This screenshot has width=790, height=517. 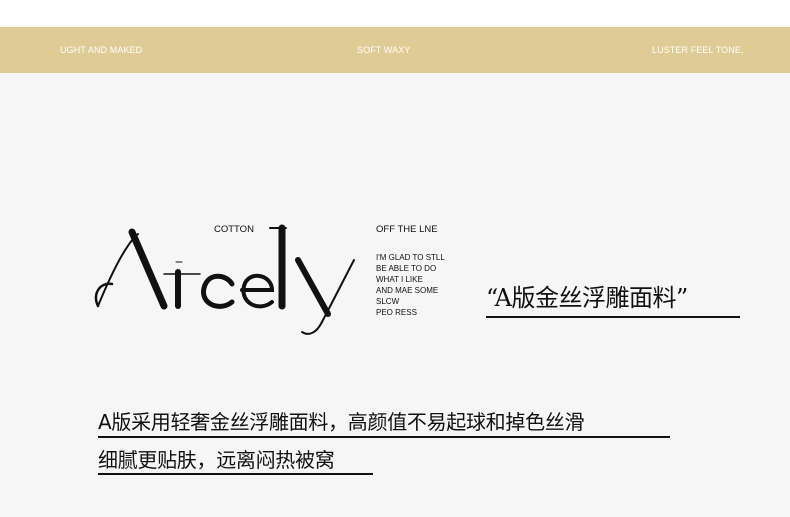 What do you see at coordinates (395, 13) in the screenshot?
I see `top-spacer` at bounding box center [395, 13].